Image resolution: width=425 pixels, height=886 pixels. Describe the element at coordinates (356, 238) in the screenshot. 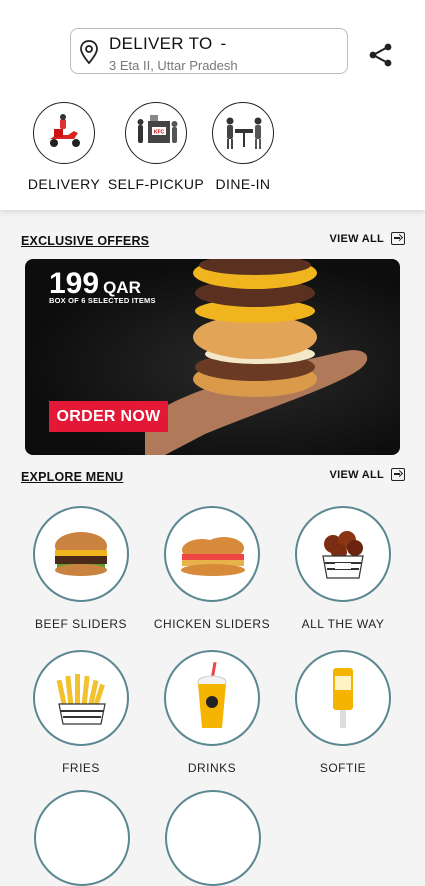

I see `offers-view-all-label: VIEW ALL` at that location.